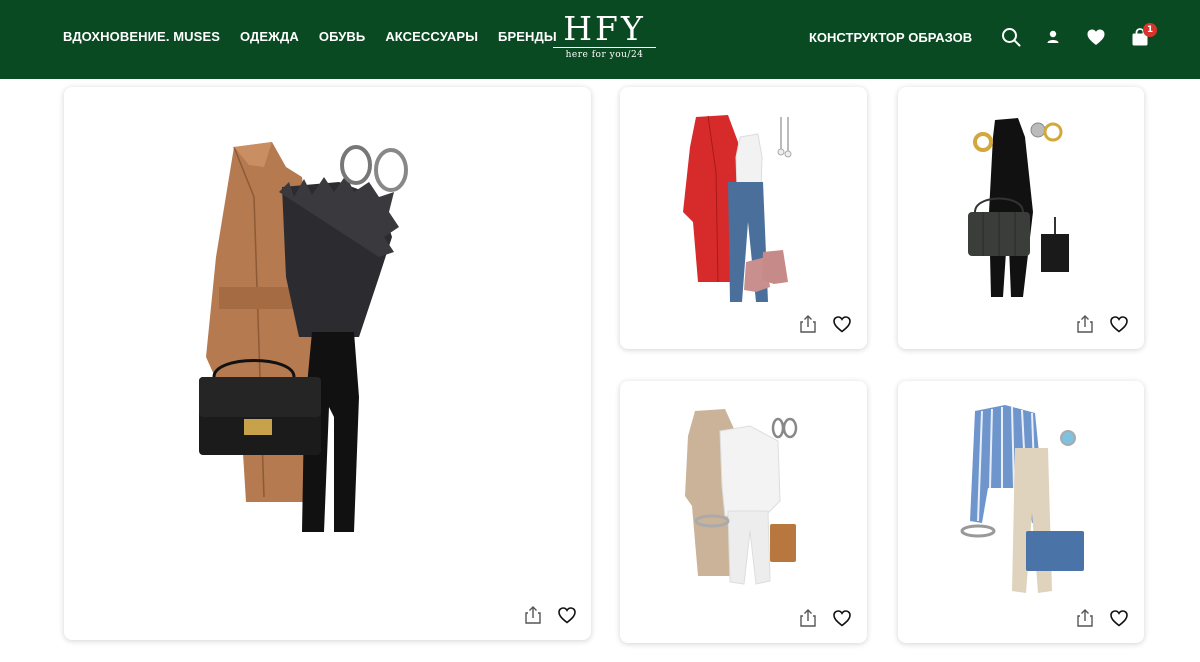 The width and height of the screenshot is (1200, 662). Describe the element at coordinates (1096, 37) in the screenshot. I see `heart-icon` at that location.